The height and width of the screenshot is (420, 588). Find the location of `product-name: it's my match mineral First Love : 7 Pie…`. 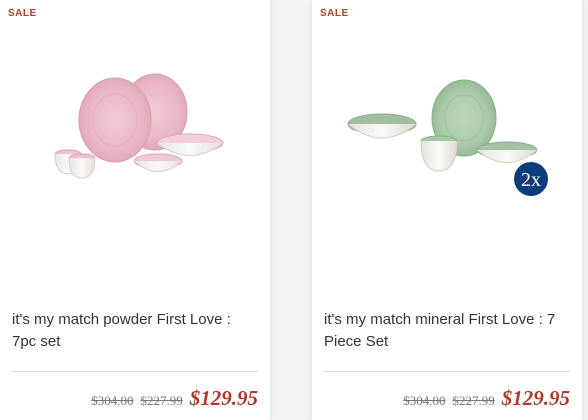

product-name: it's my match mineral First Love : 7 Pie… is located at coordinates (447, 331).